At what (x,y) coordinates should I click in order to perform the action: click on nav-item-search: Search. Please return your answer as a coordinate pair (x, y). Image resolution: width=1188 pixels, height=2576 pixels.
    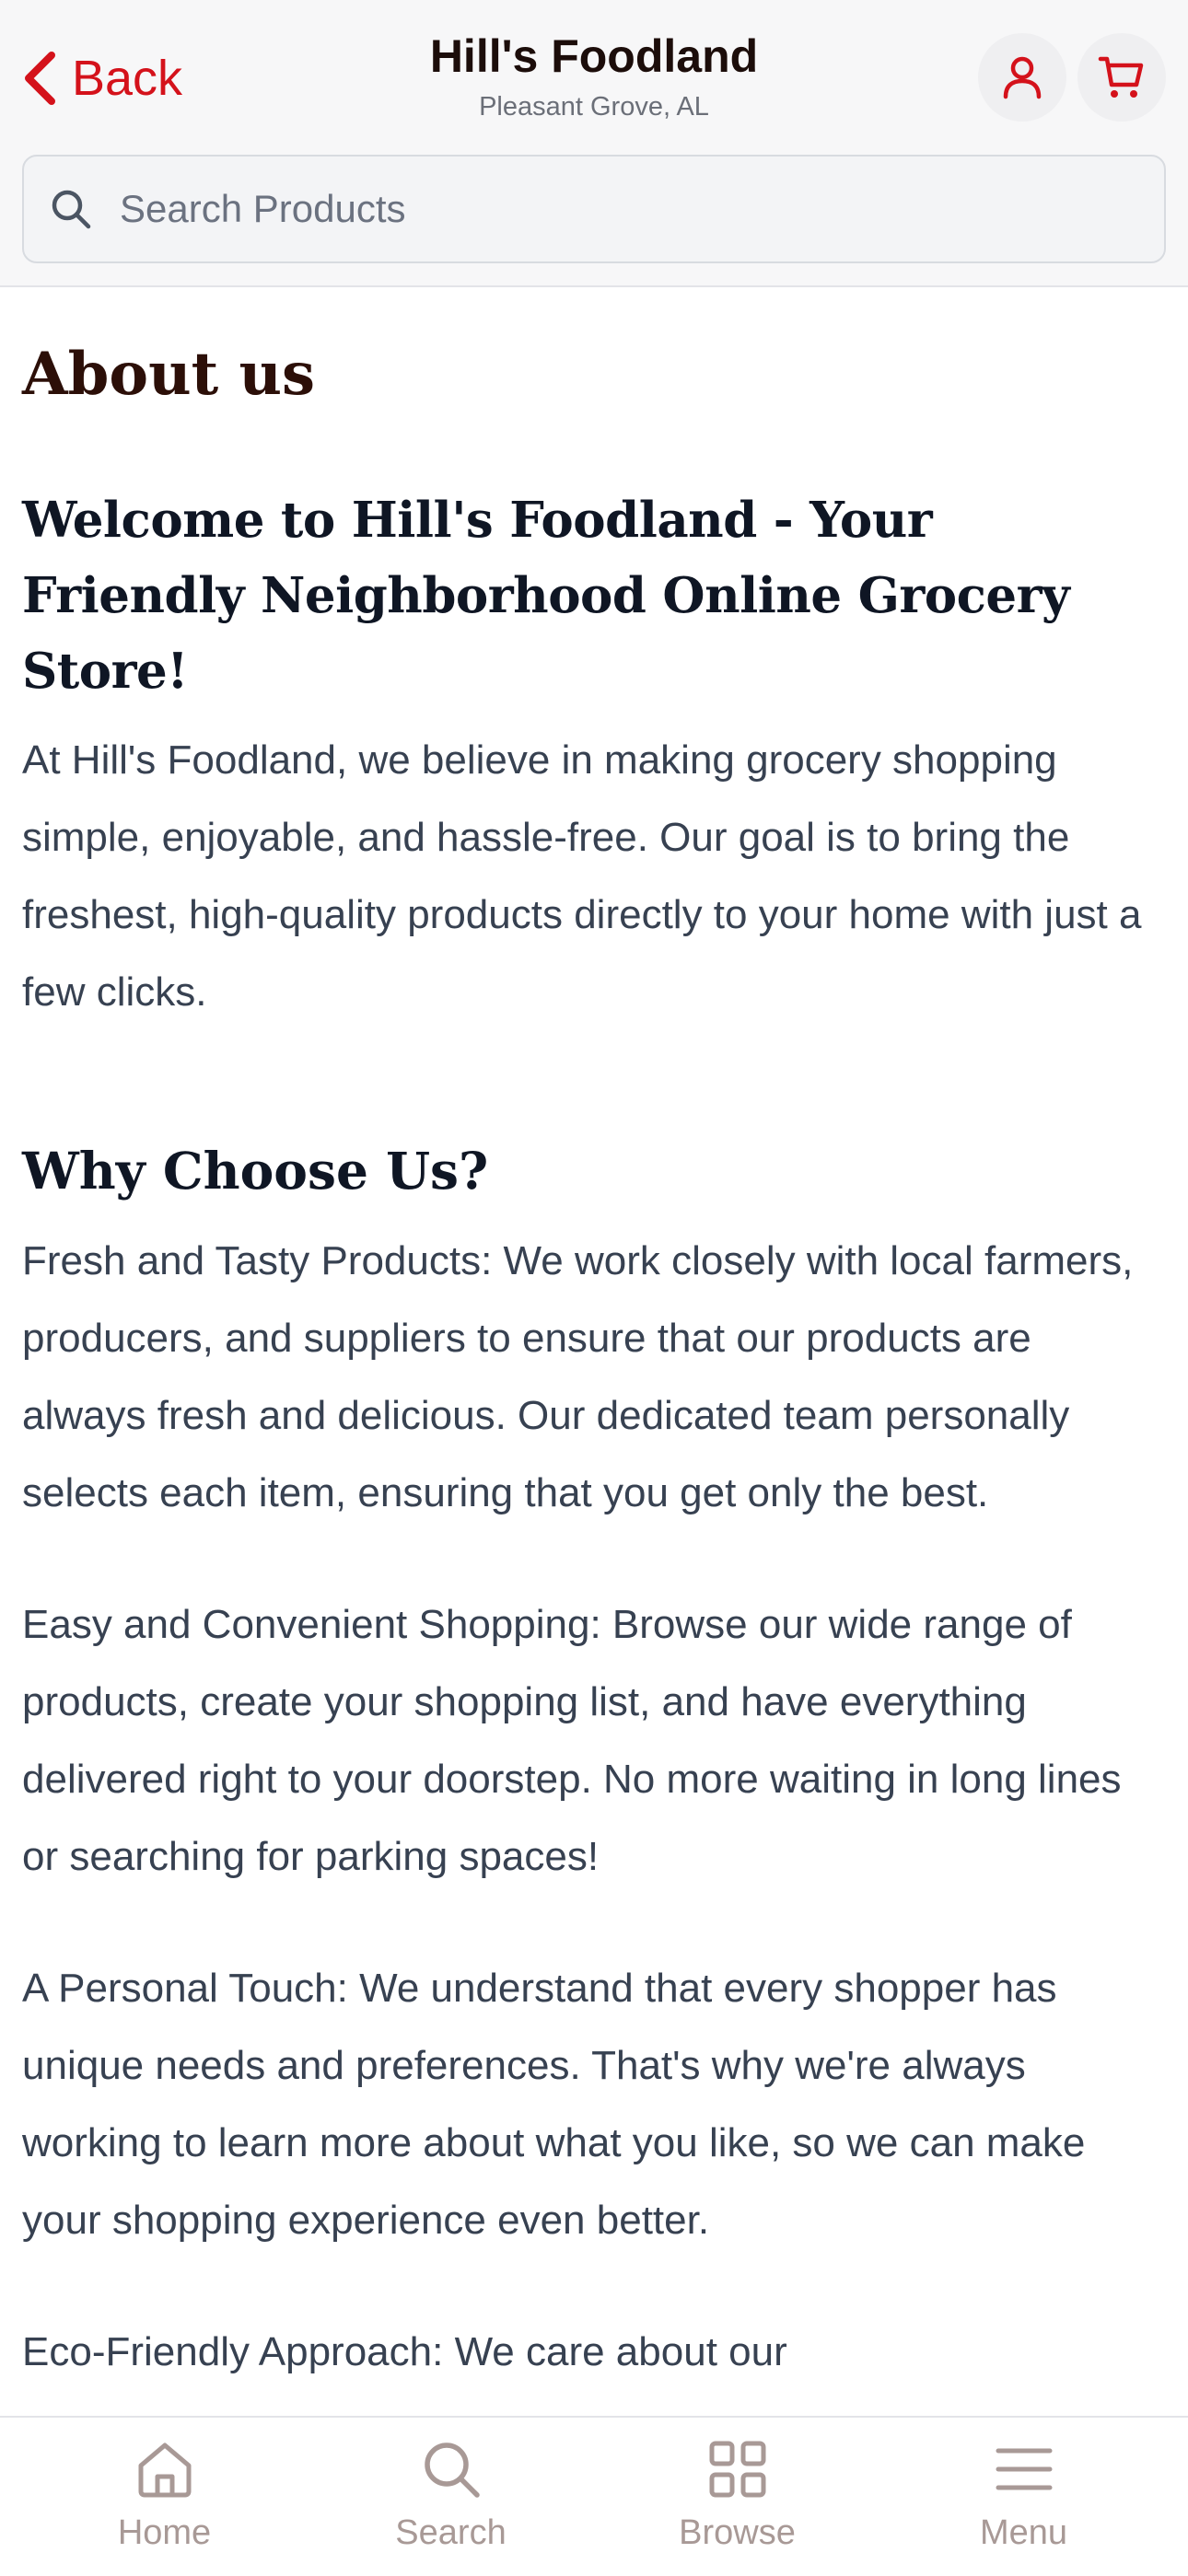
    Looking at the image, I should click on (451, 2497).